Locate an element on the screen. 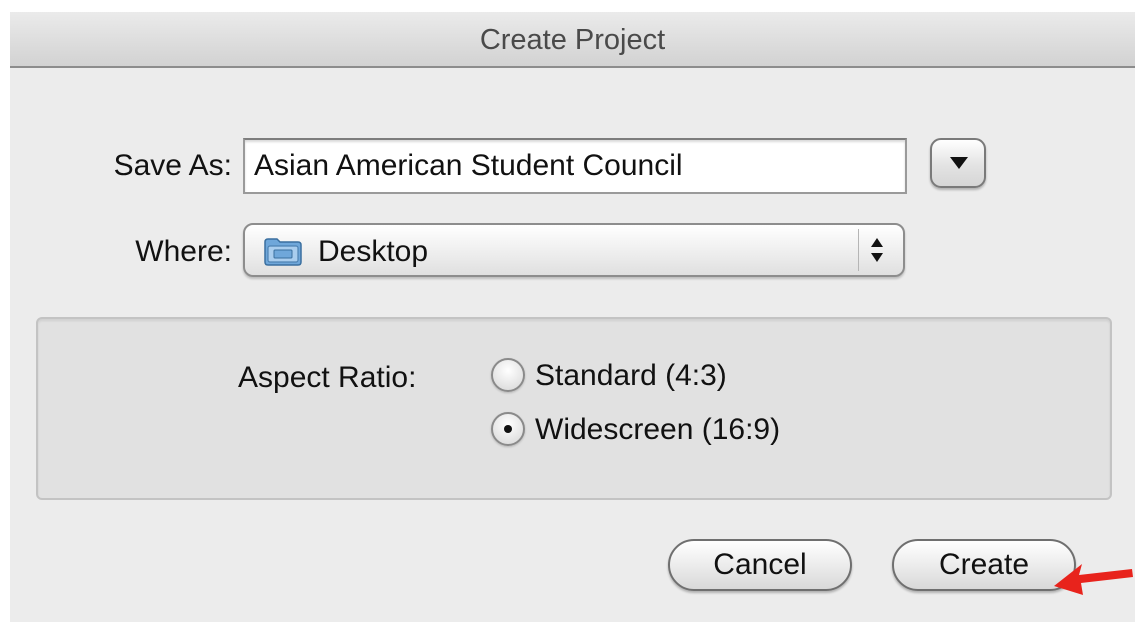  radio-dot-icon is located at coordinates (508, 429).